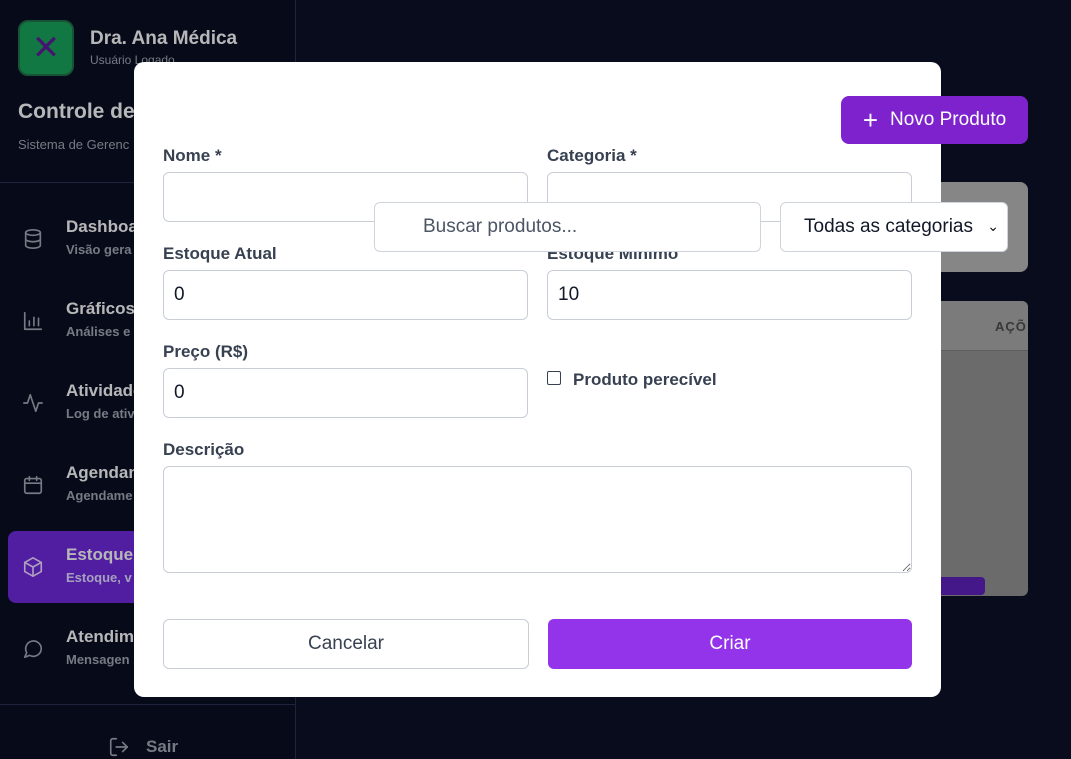  Describe the element at coordinates (592, 155) in the screenshot. I see `category-label: Categoria *` at that location.